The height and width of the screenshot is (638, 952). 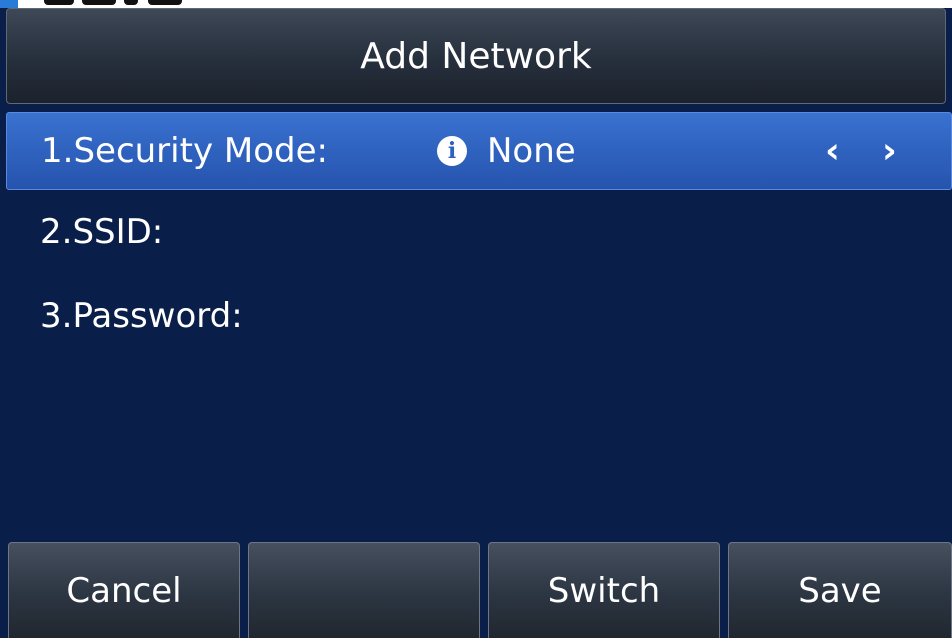 I want to click on item-label: 1.Security Mode:, so click(x=184, y=151).